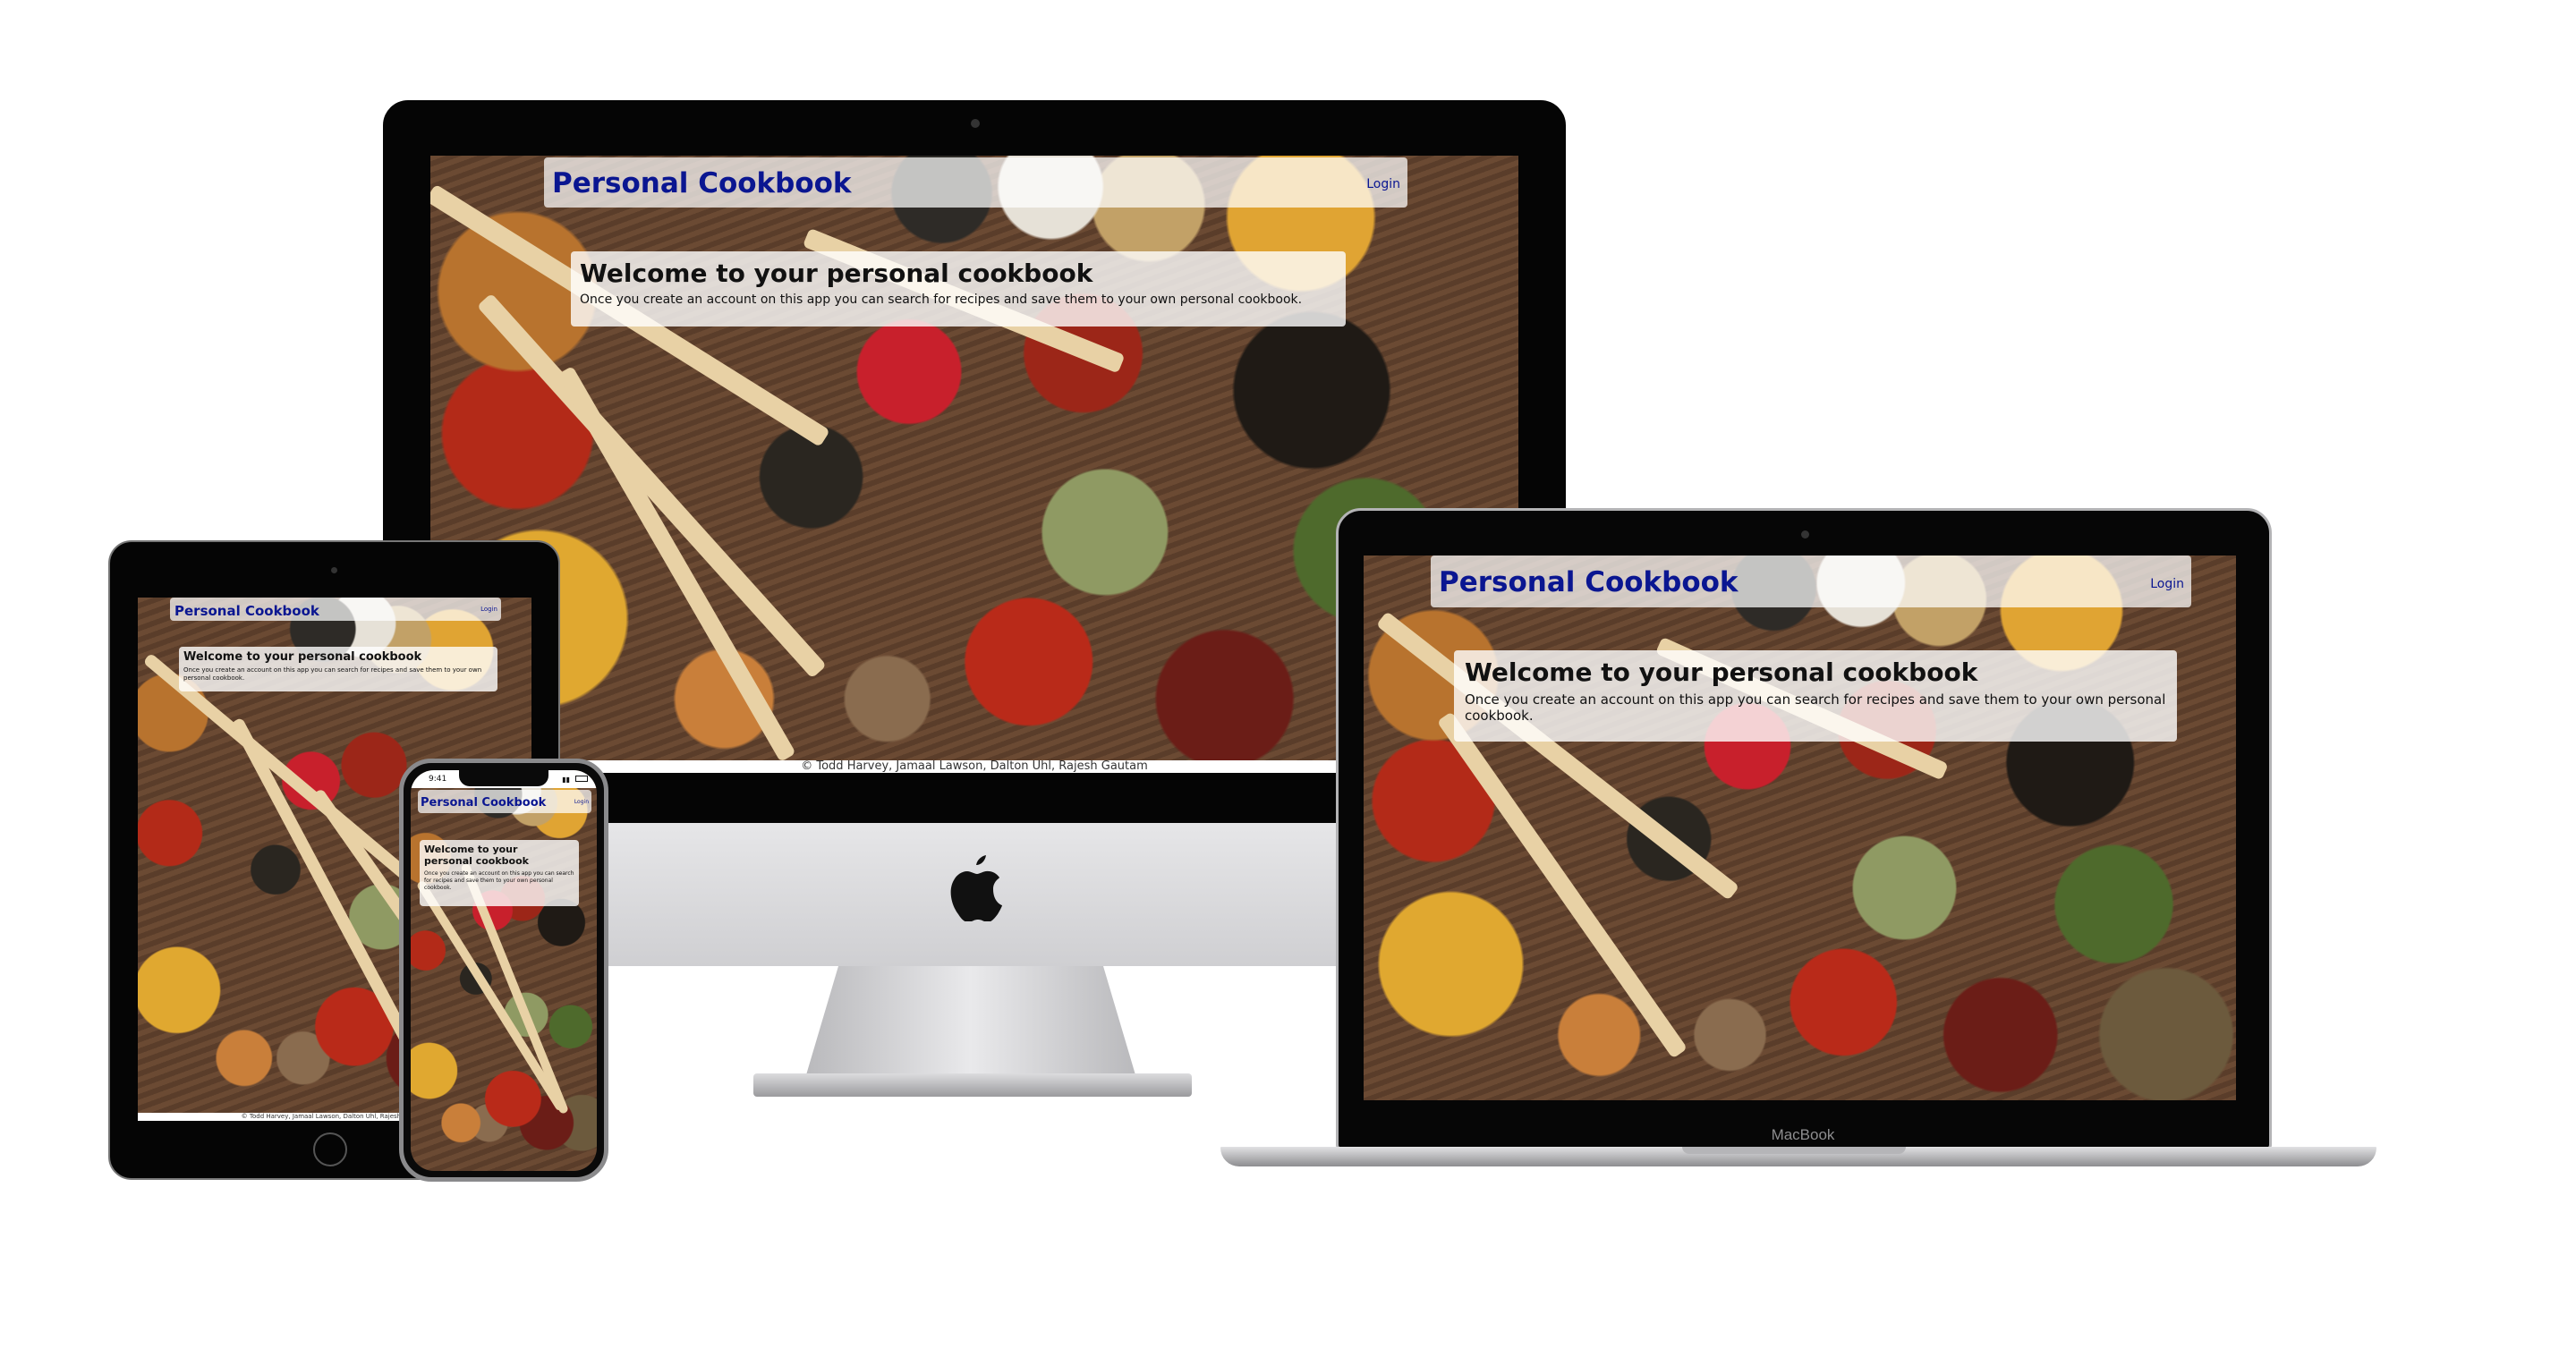 This screenshot has width=2576, height=1357. Describe the element at coordinates (972, 1085) in the screenshot. I see `imac-stand-base` at that location.